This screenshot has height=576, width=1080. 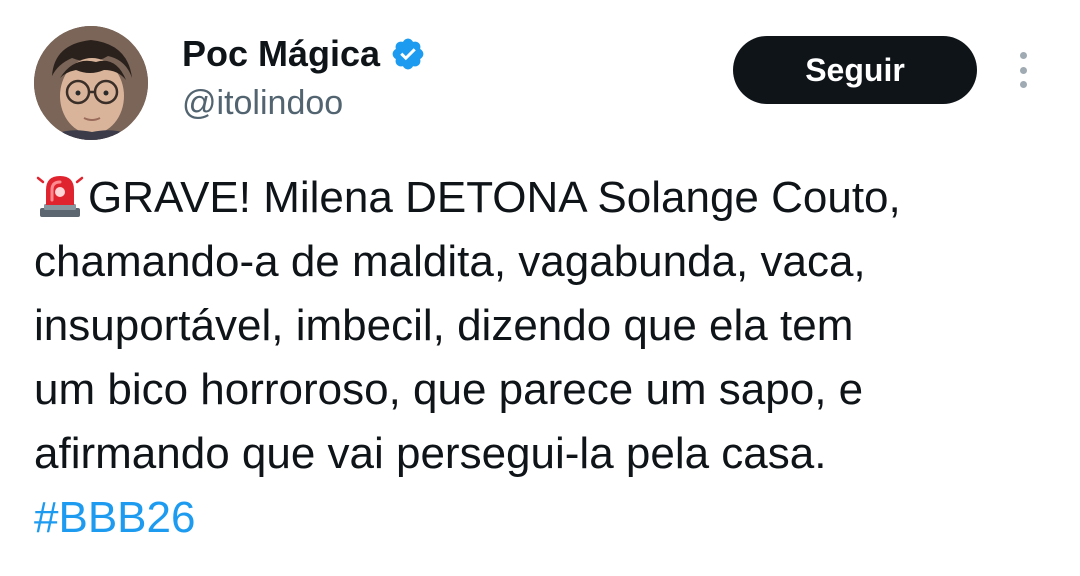 I want to click on more-options-icon, so click(x=1023, y=70).